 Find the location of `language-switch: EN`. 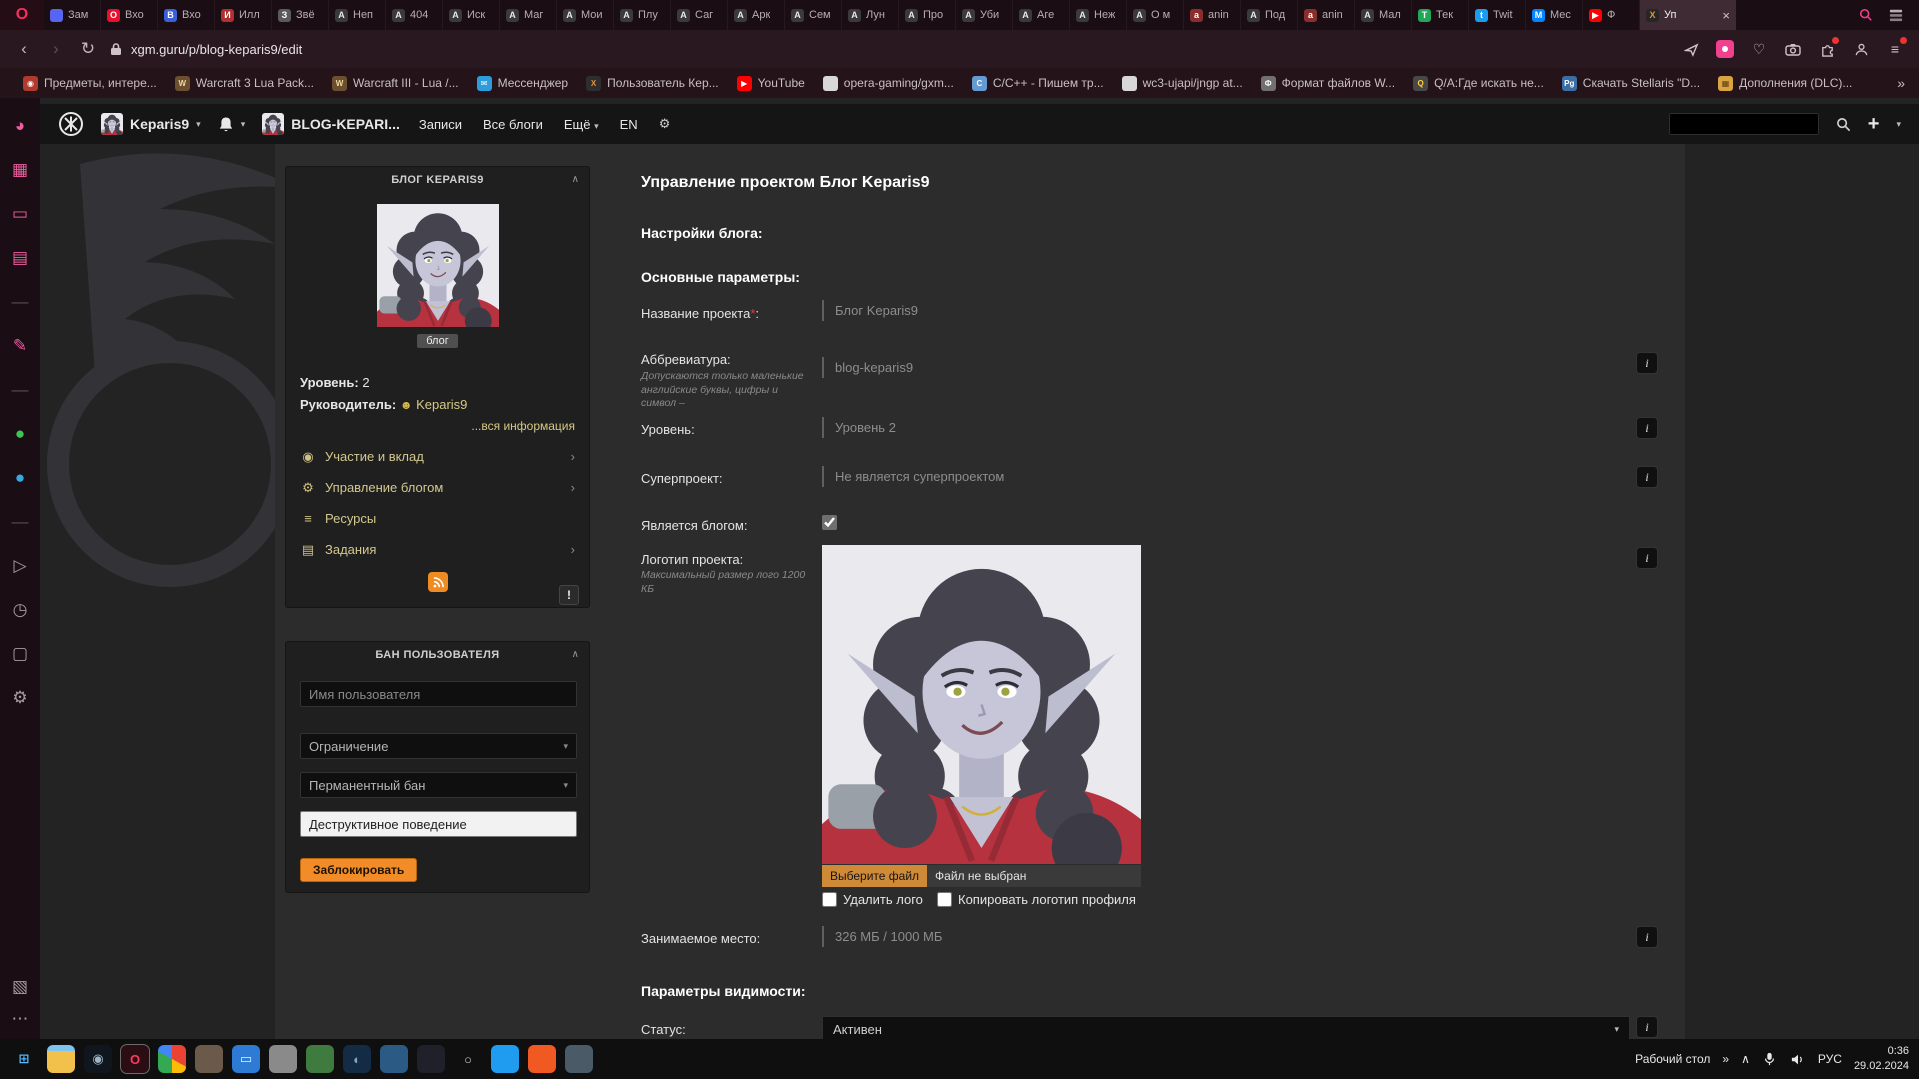

language-switch: EN is located at coordinates (629, 124).